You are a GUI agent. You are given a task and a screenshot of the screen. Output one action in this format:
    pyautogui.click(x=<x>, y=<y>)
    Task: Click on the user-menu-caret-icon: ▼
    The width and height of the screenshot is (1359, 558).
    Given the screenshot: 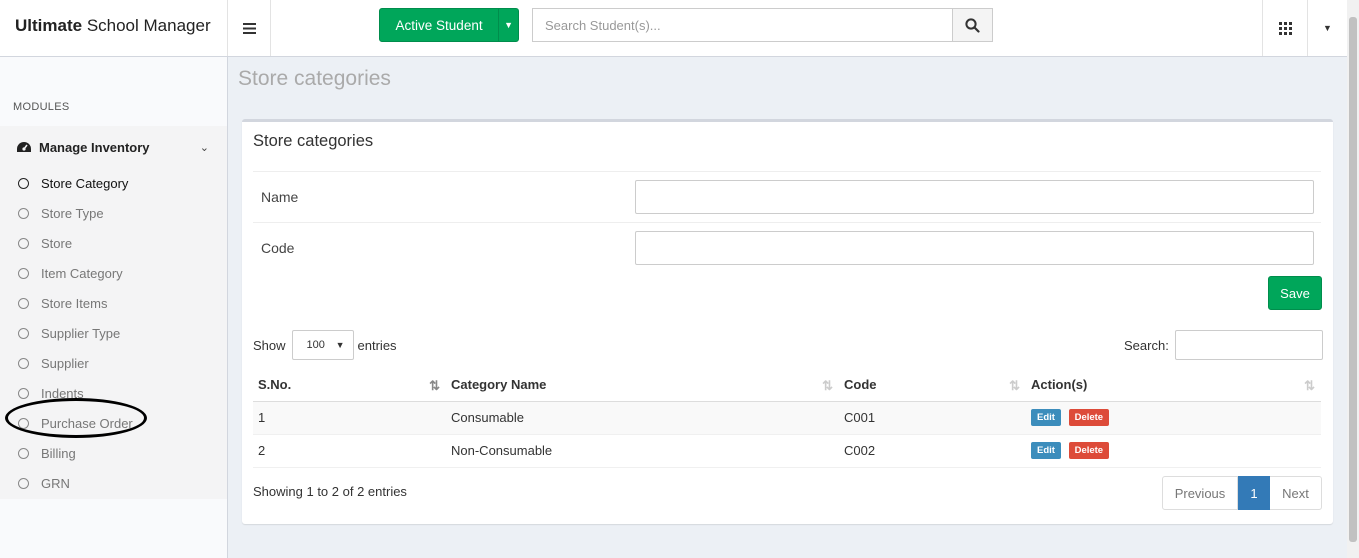 What is the action you would take?
    pyautogui.click(x=1327, y=28)
    